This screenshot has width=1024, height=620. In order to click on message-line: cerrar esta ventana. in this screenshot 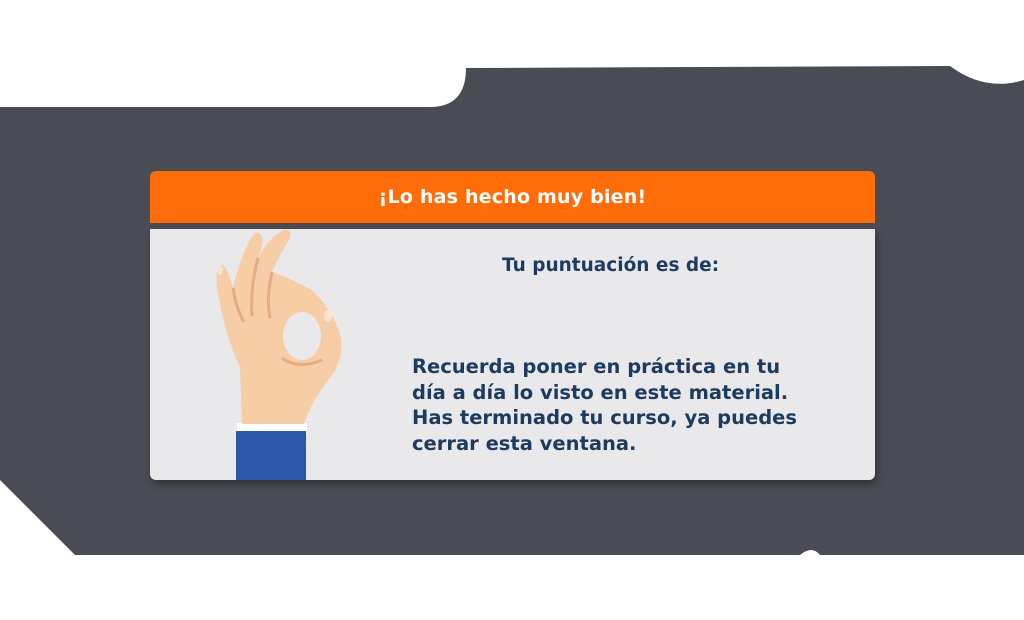, I will do `click(524, 443)`.